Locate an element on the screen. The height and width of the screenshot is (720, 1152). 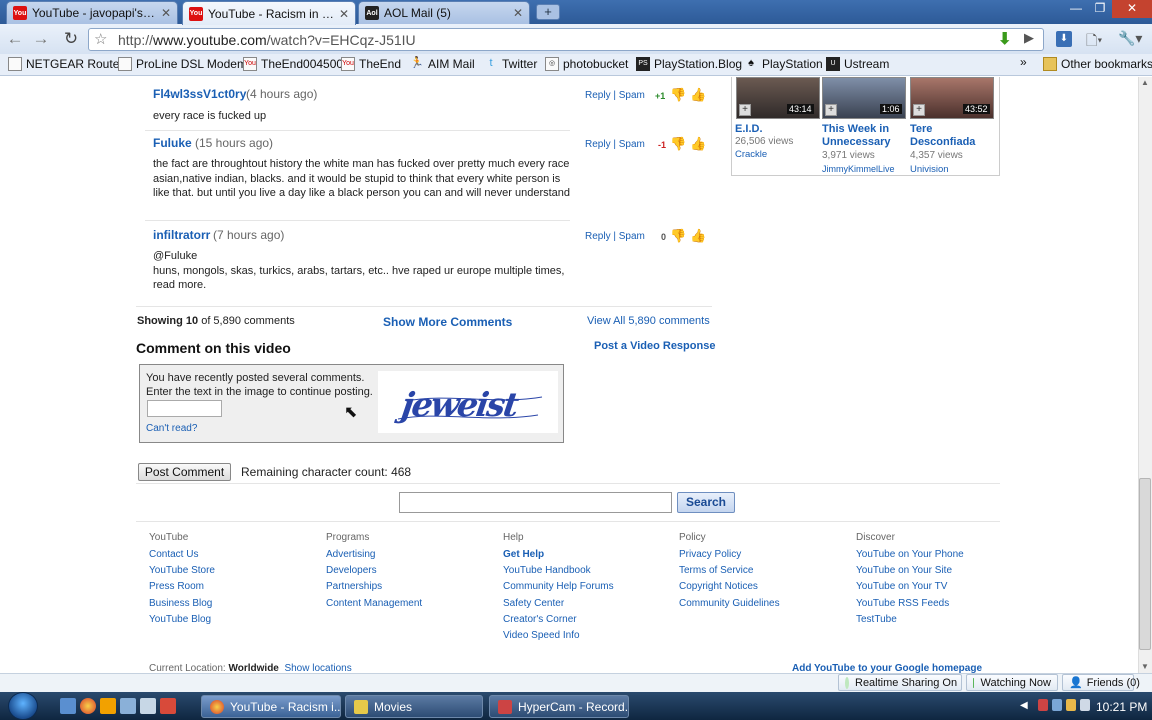
comment-username: infiltratorr is located at coordinates (181, 235).